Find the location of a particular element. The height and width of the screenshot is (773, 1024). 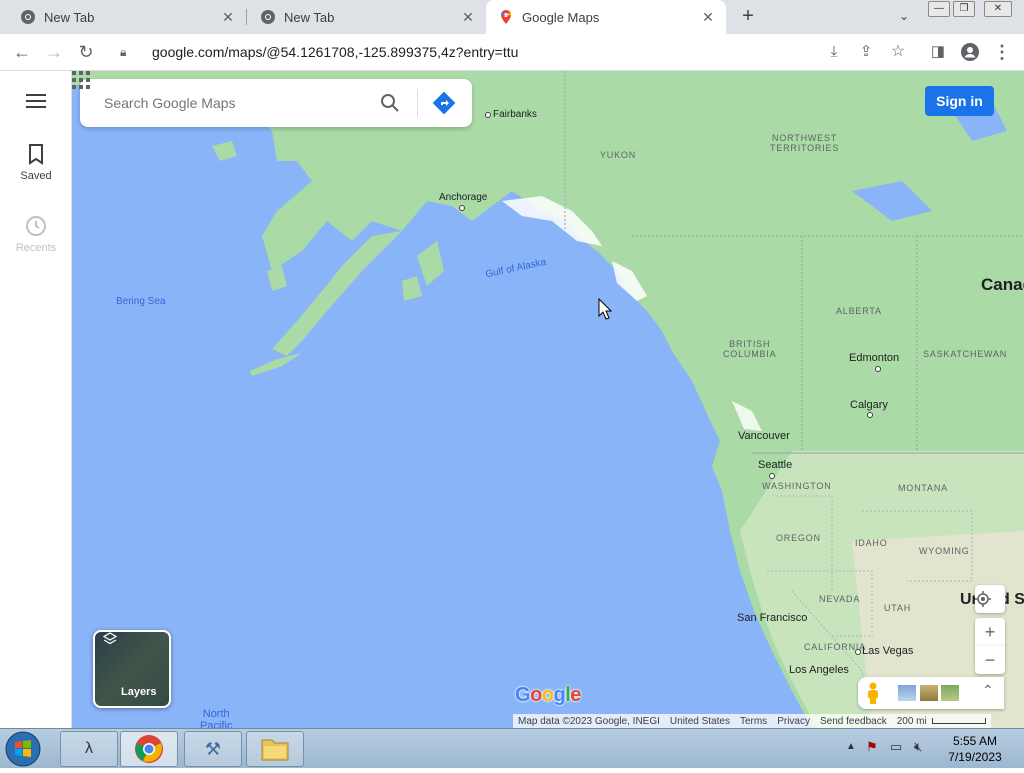

hamburger-menu-button is located at coordinates (36, 102).